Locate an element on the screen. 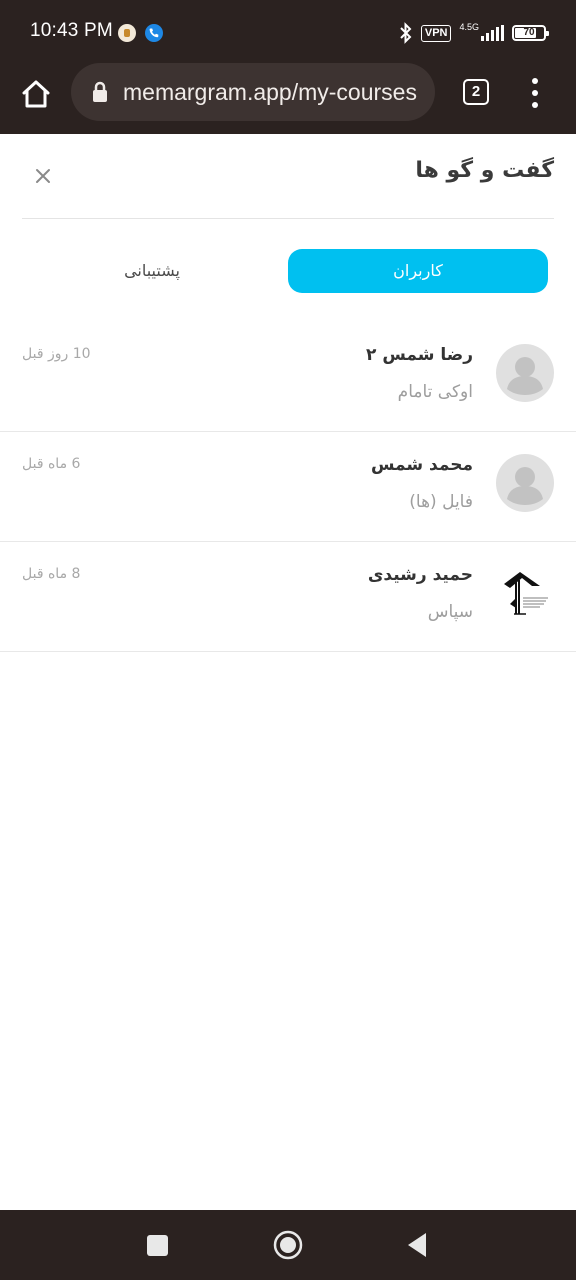  conversation-last-message: فایل (ها) is located at coordinates (441, 502).